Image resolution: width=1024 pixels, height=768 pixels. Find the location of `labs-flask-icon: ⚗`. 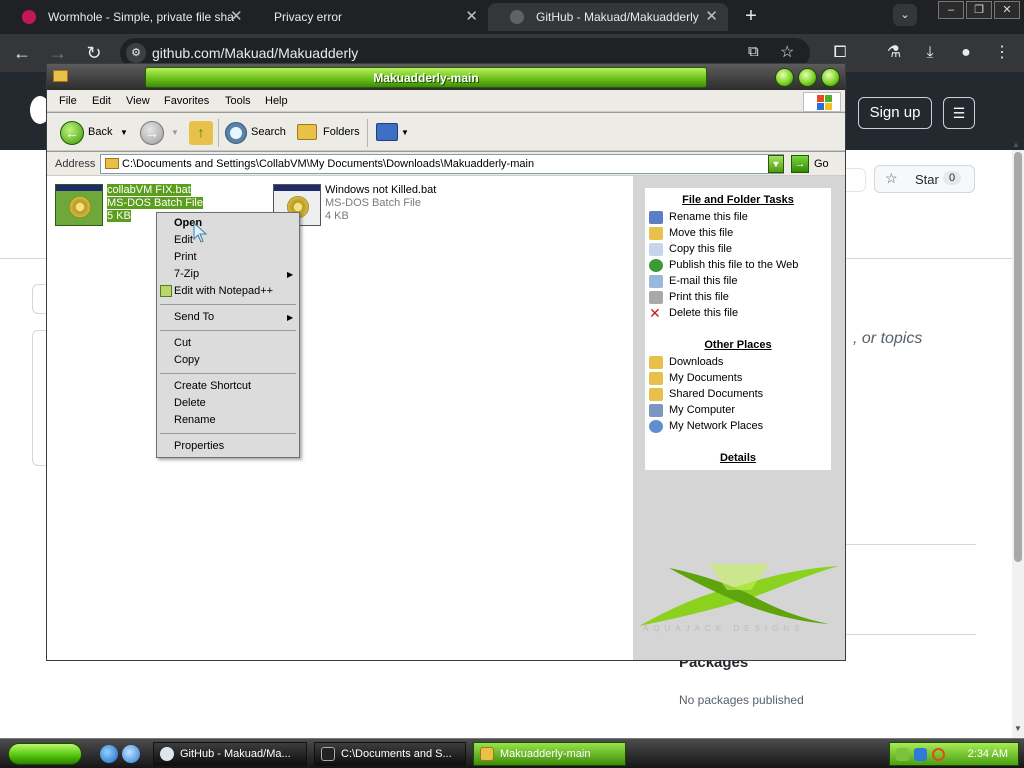

labs-flask-icon: ⚗ is located at coordinates (894, 53).